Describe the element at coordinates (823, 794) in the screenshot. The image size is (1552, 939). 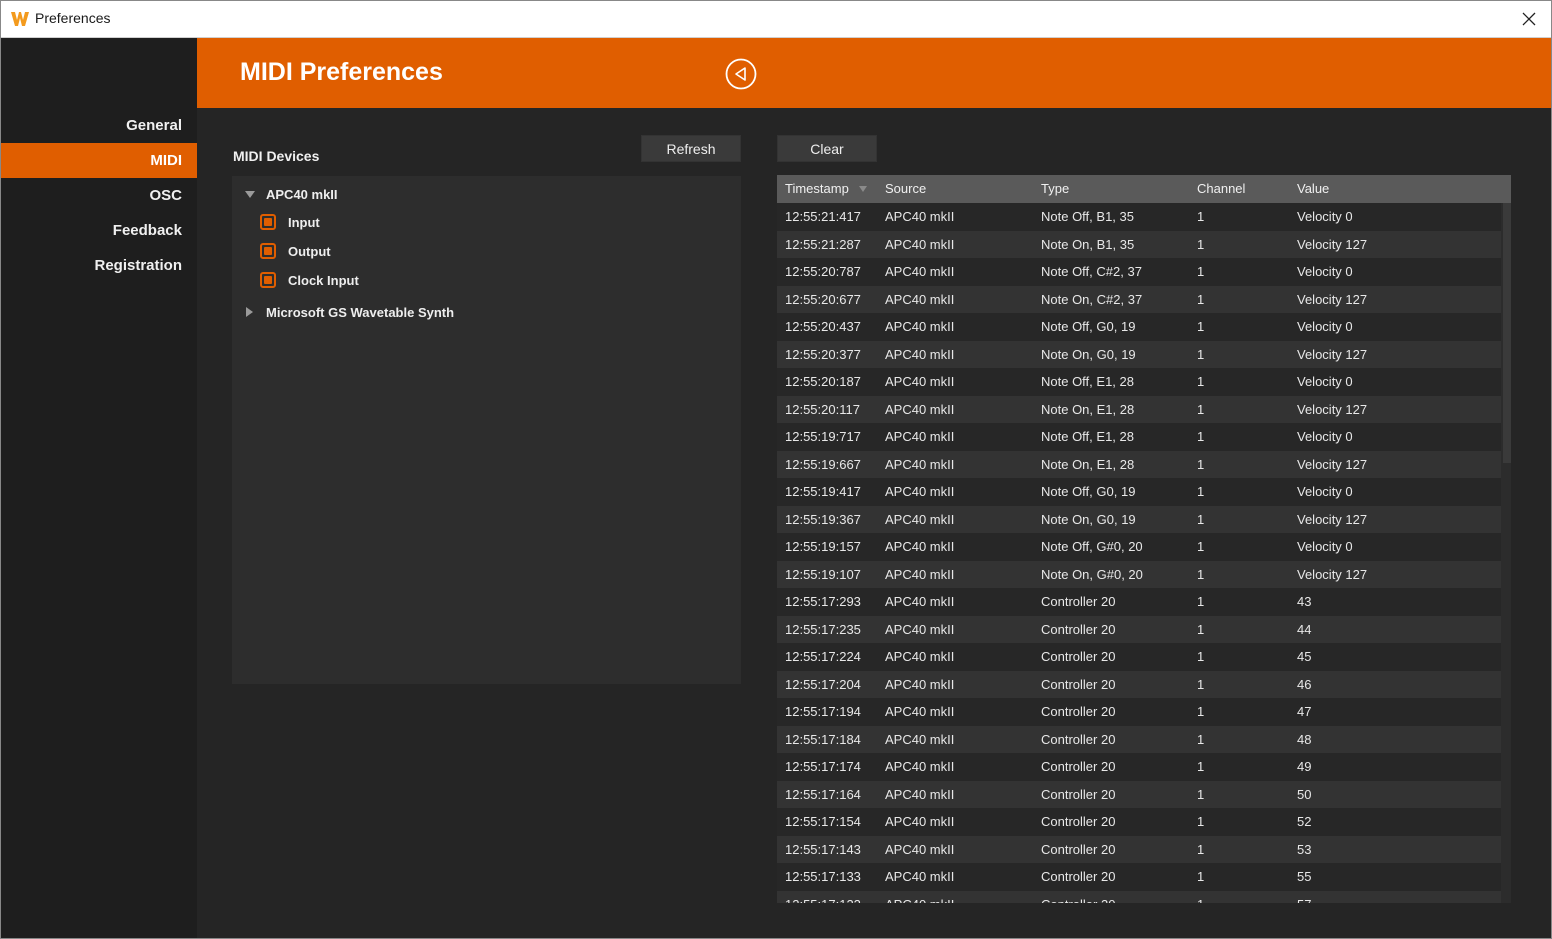
I see `cell-timestamp: 12:55:17:164` at that location.